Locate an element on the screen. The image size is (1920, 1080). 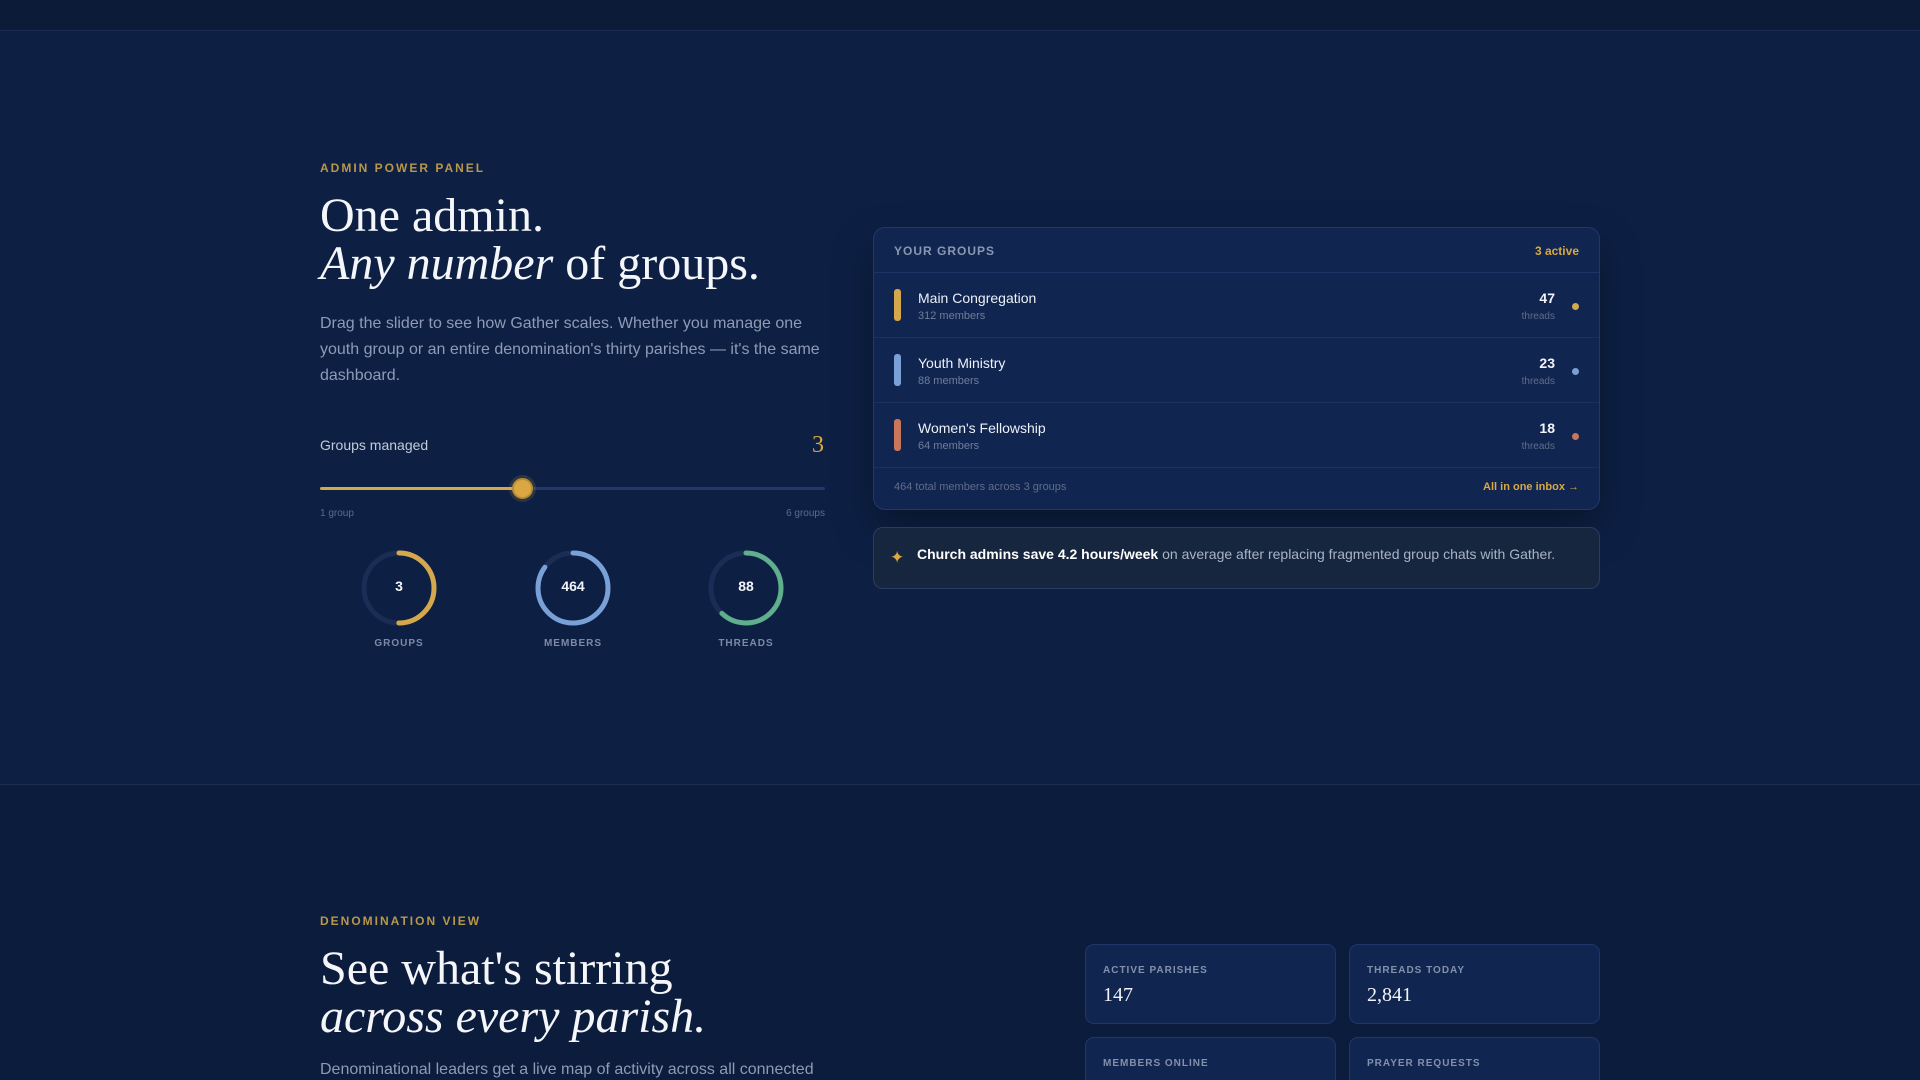
slider-value: 3 is located at coordinates (818, 445).